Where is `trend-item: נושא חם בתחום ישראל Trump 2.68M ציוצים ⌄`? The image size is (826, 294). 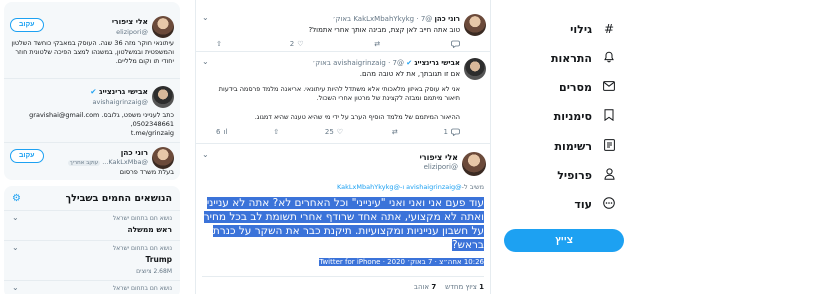
trend-item: נושא חם בתחום ישראל Trump 2.68M ציוצים ⌄ is located at coordinates (92, 260).